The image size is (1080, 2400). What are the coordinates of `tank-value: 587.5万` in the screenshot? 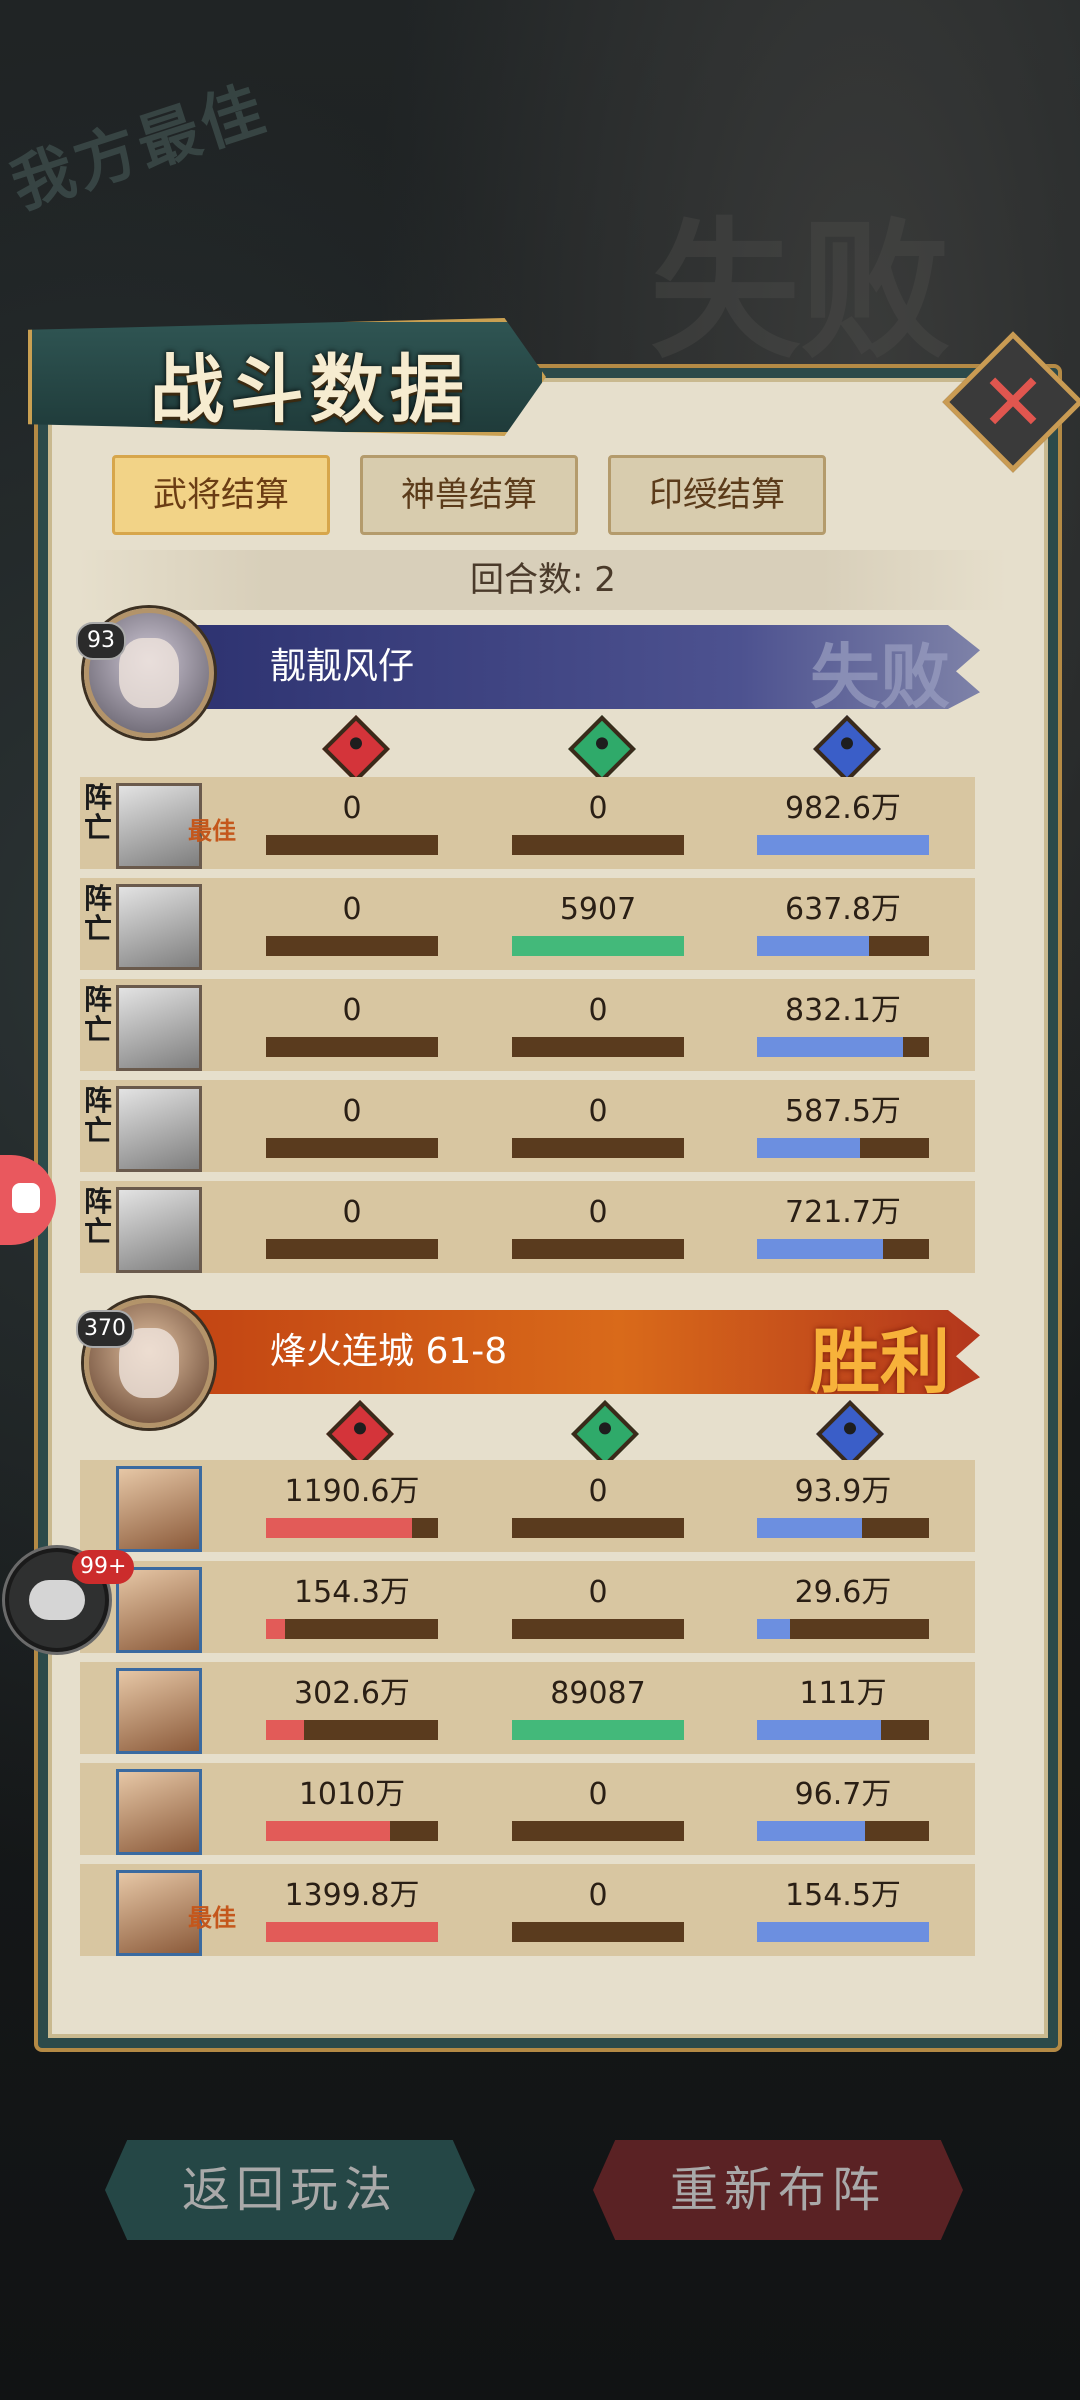 It's located at (843, 1111).